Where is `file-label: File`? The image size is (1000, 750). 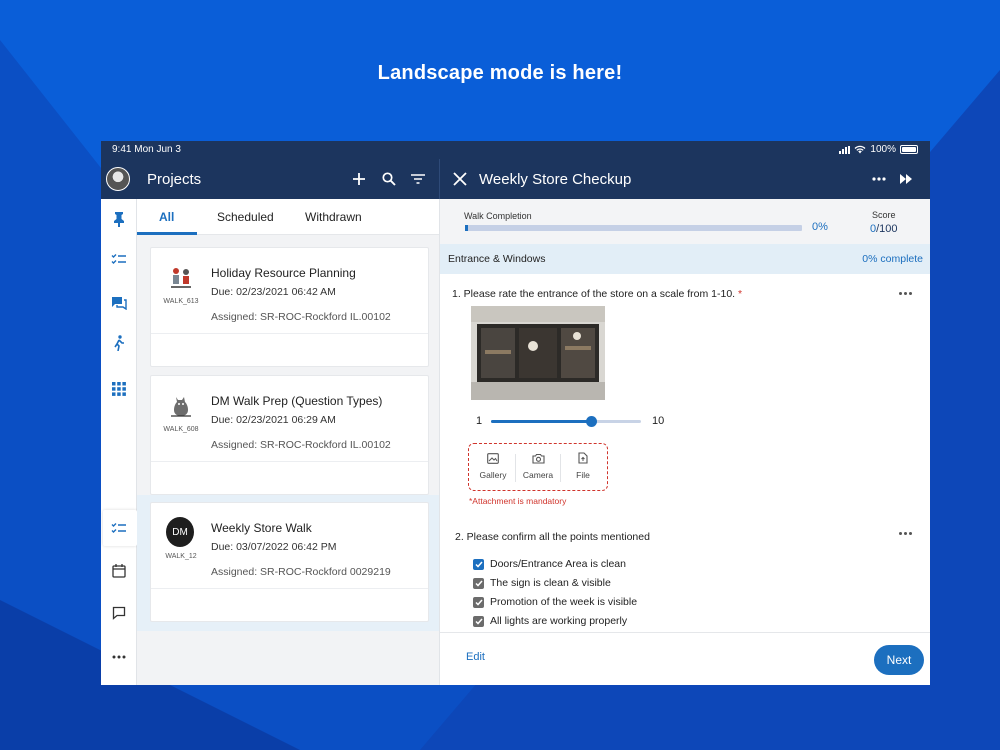 file-label: File is located at coordinates (583, 475).